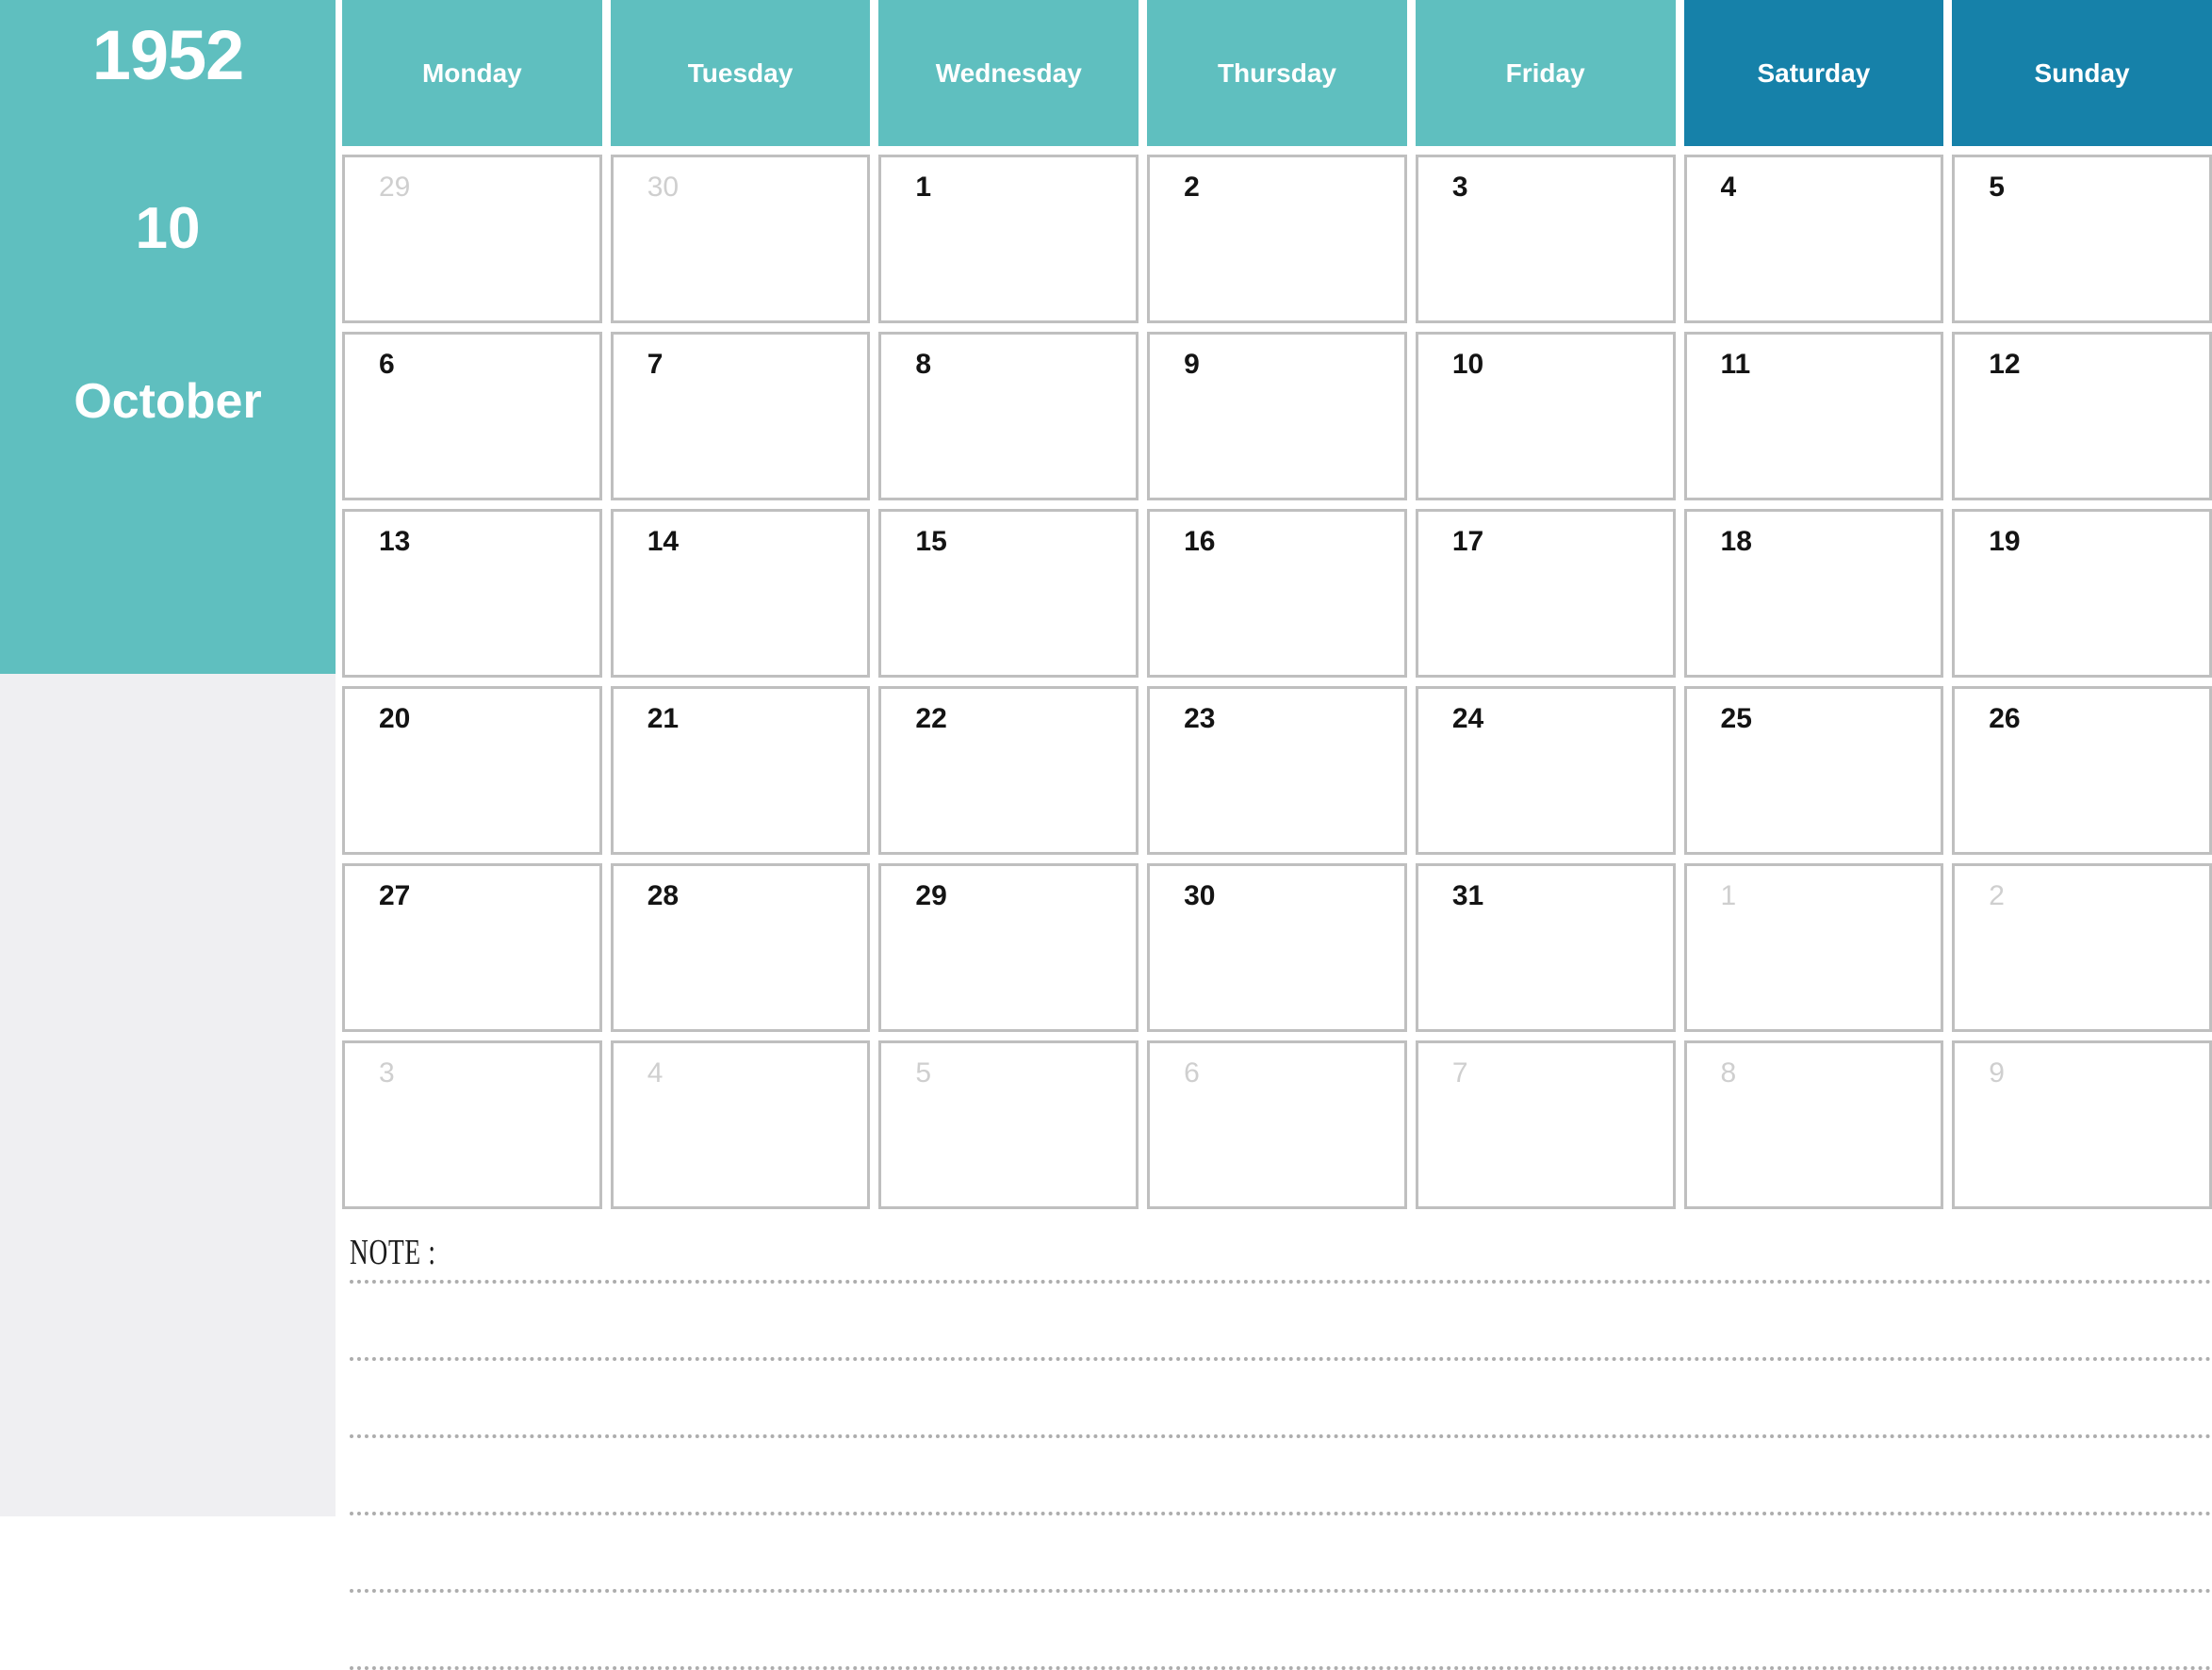 The width and height of the screenshot is (2212, 1670). What do you see at coordinates (2005, 718) in the screenshot?
I see `day-number: 26` at bounding box center [2005, 718].